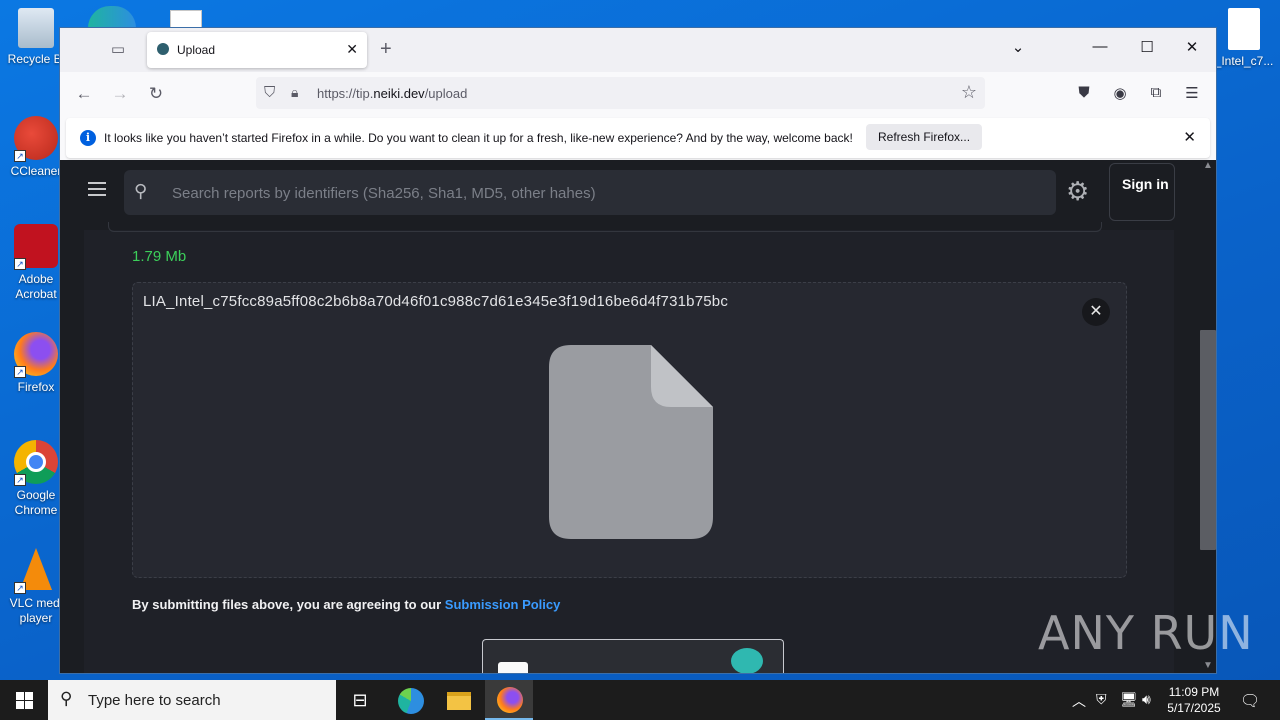 This screenshot has width=1280, height=720. I want to click on document-file-icon, so click(631, 442).